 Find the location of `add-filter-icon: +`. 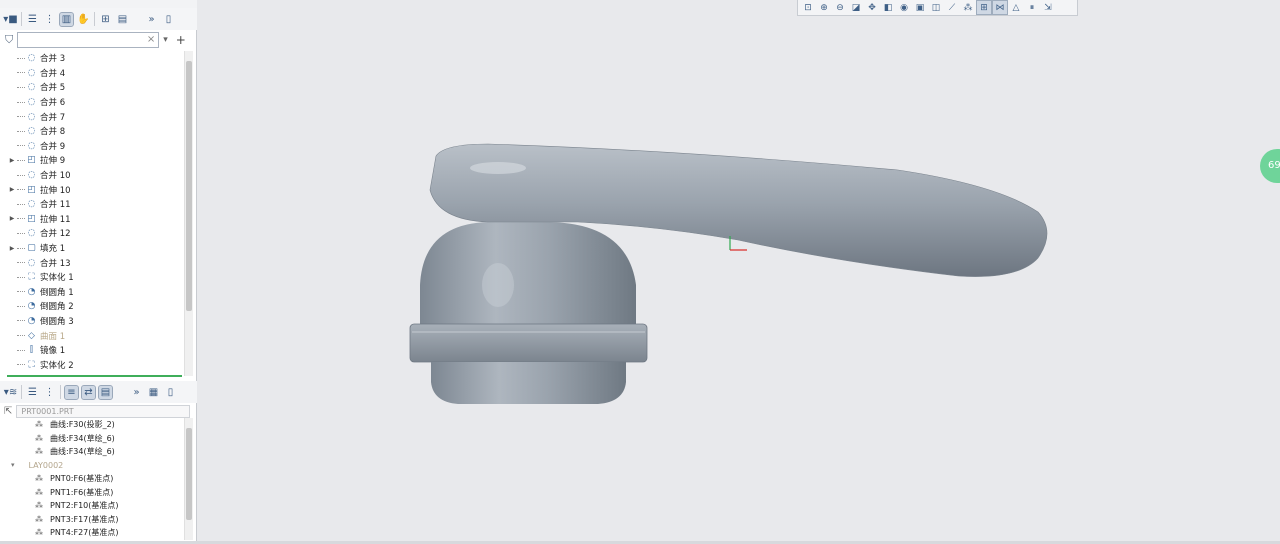

add-filter-icon: + is located at coordinates (181, 40).